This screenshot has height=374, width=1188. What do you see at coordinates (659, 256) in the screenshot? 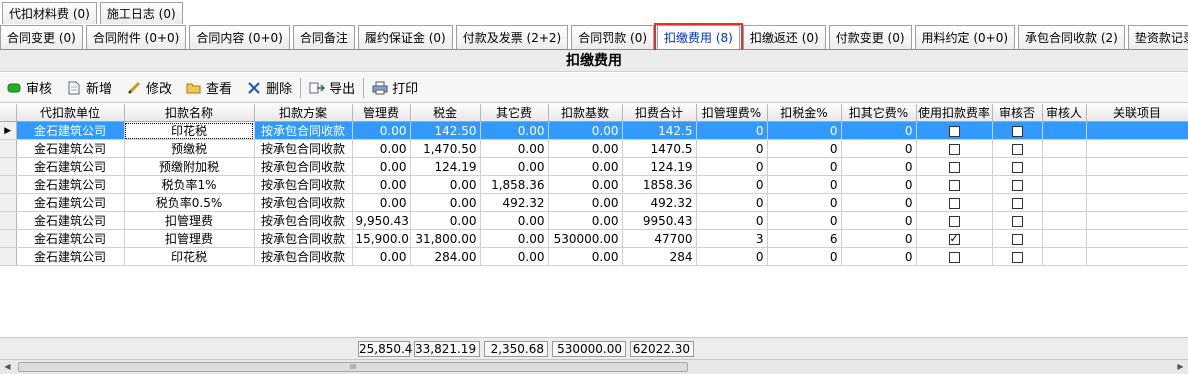
I see `cell-deduction-total: 284` at bounding box center [659, 256].